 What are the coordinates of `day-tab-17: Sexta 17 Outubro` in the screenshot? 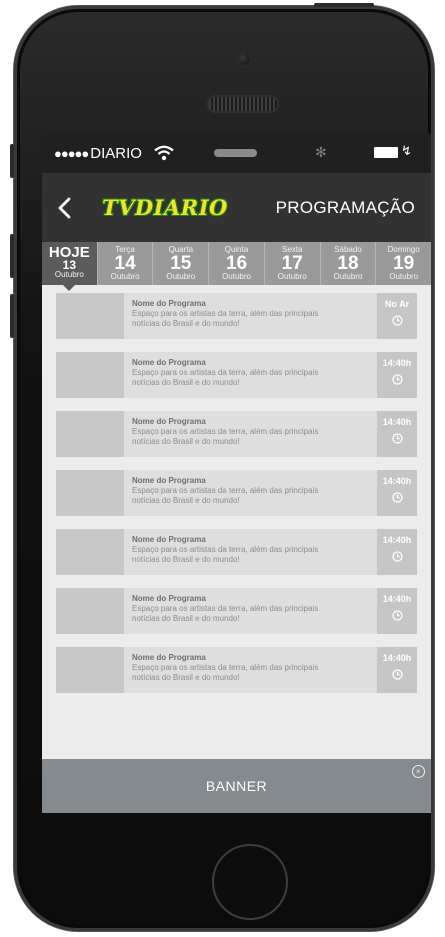 It's located at (292, 263).